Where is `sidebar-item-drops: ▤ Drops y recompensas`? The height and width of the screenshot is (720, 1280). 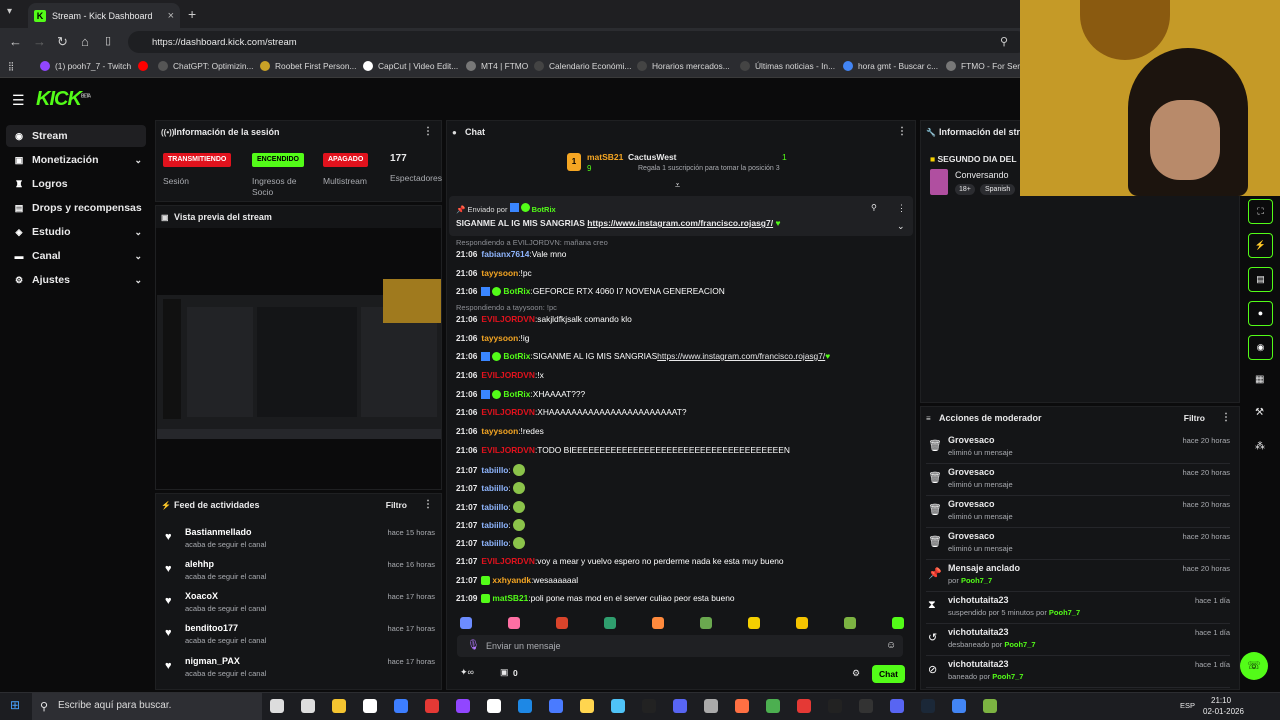
sidebar-item-drops: ▤ Drops y recompensas is located at coordinates (76, 208).